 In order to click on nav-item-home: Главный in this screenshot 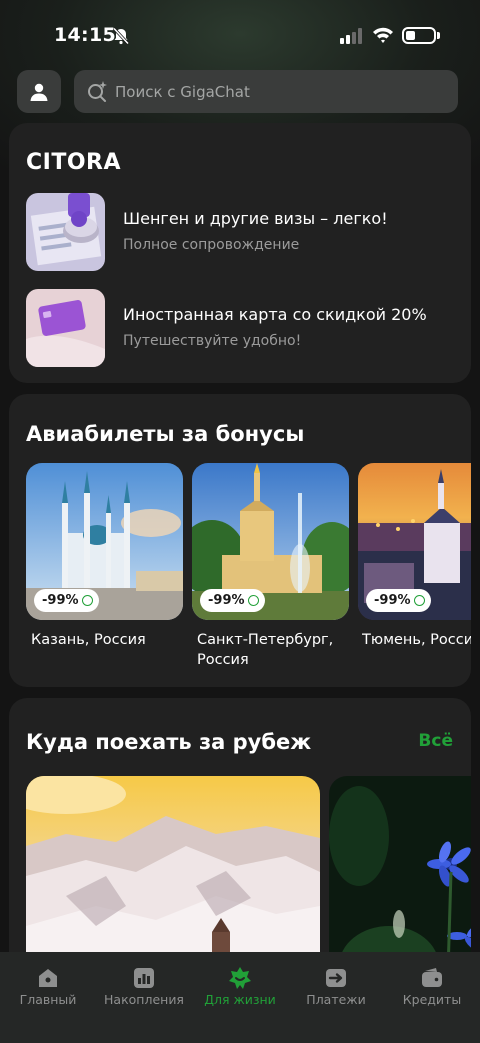, I will do `click(48, 987)`.